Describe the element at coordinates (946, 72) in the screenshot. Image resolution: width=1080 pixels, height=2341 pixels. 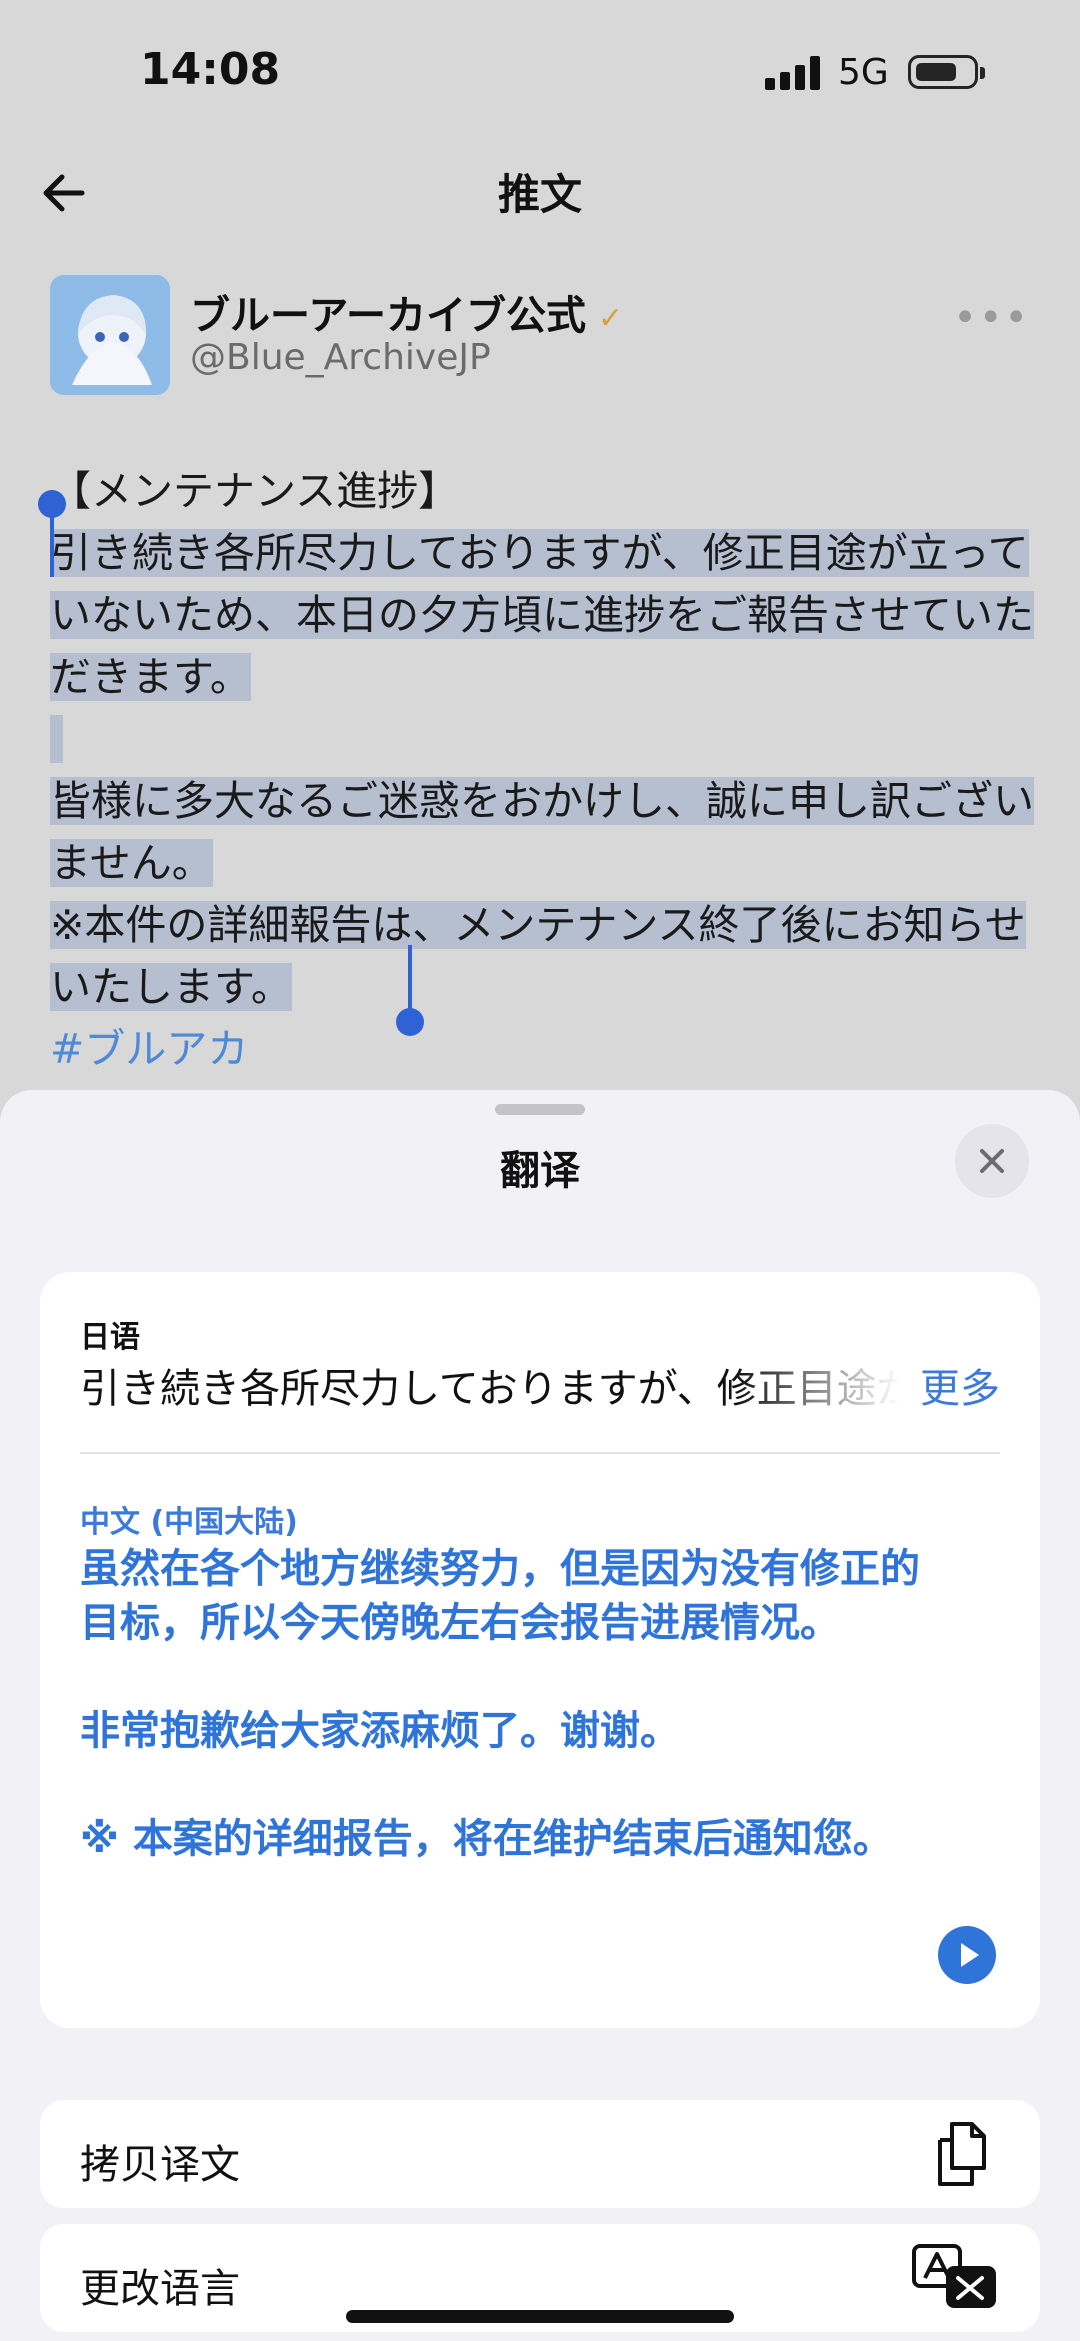
I see `battery-icon` at that location.